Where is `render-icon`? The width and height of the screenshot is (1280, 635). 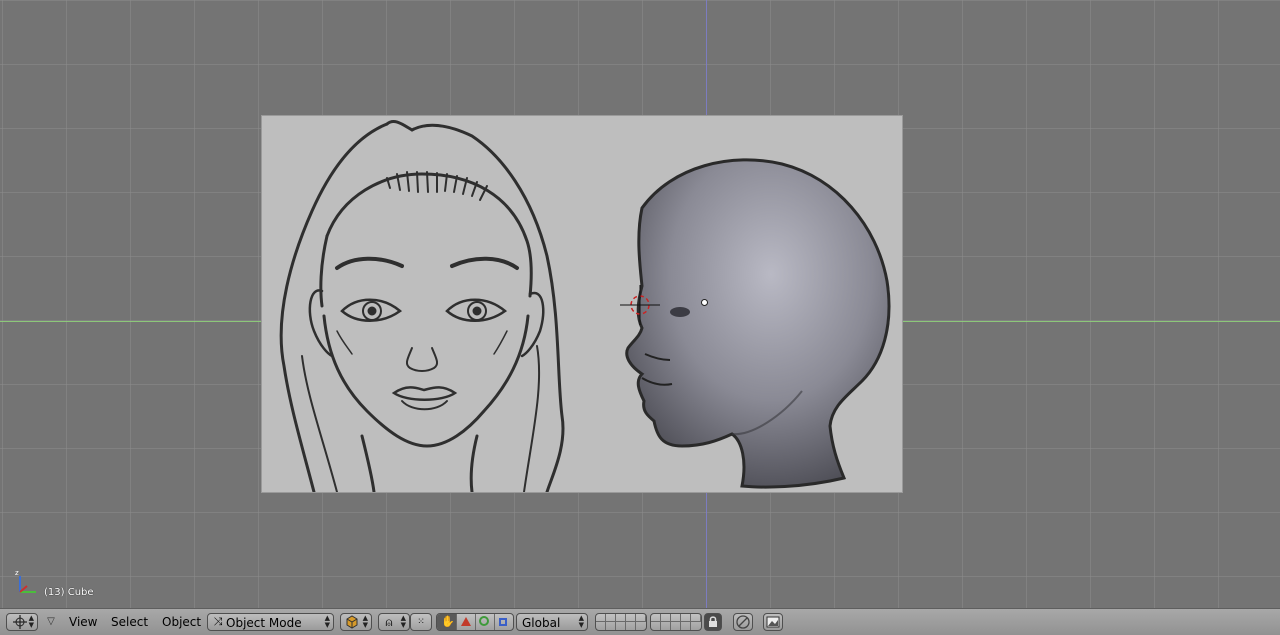 render-icon is located at coordinates (773, 622).